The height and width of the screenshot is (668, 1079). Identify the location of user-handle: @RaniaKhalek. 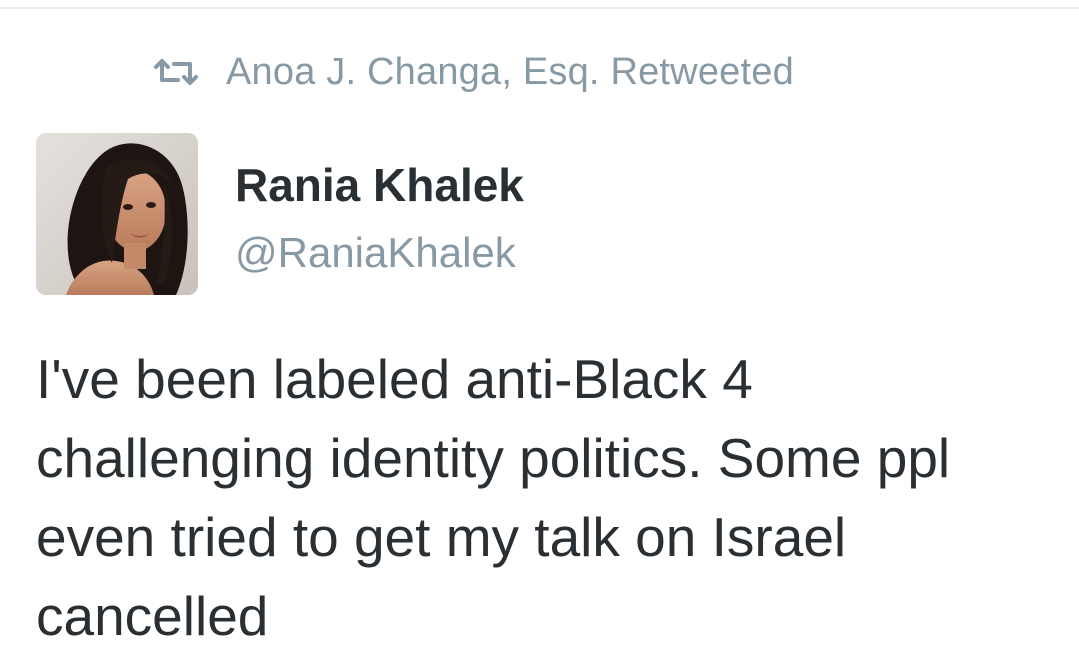
(375, 253).